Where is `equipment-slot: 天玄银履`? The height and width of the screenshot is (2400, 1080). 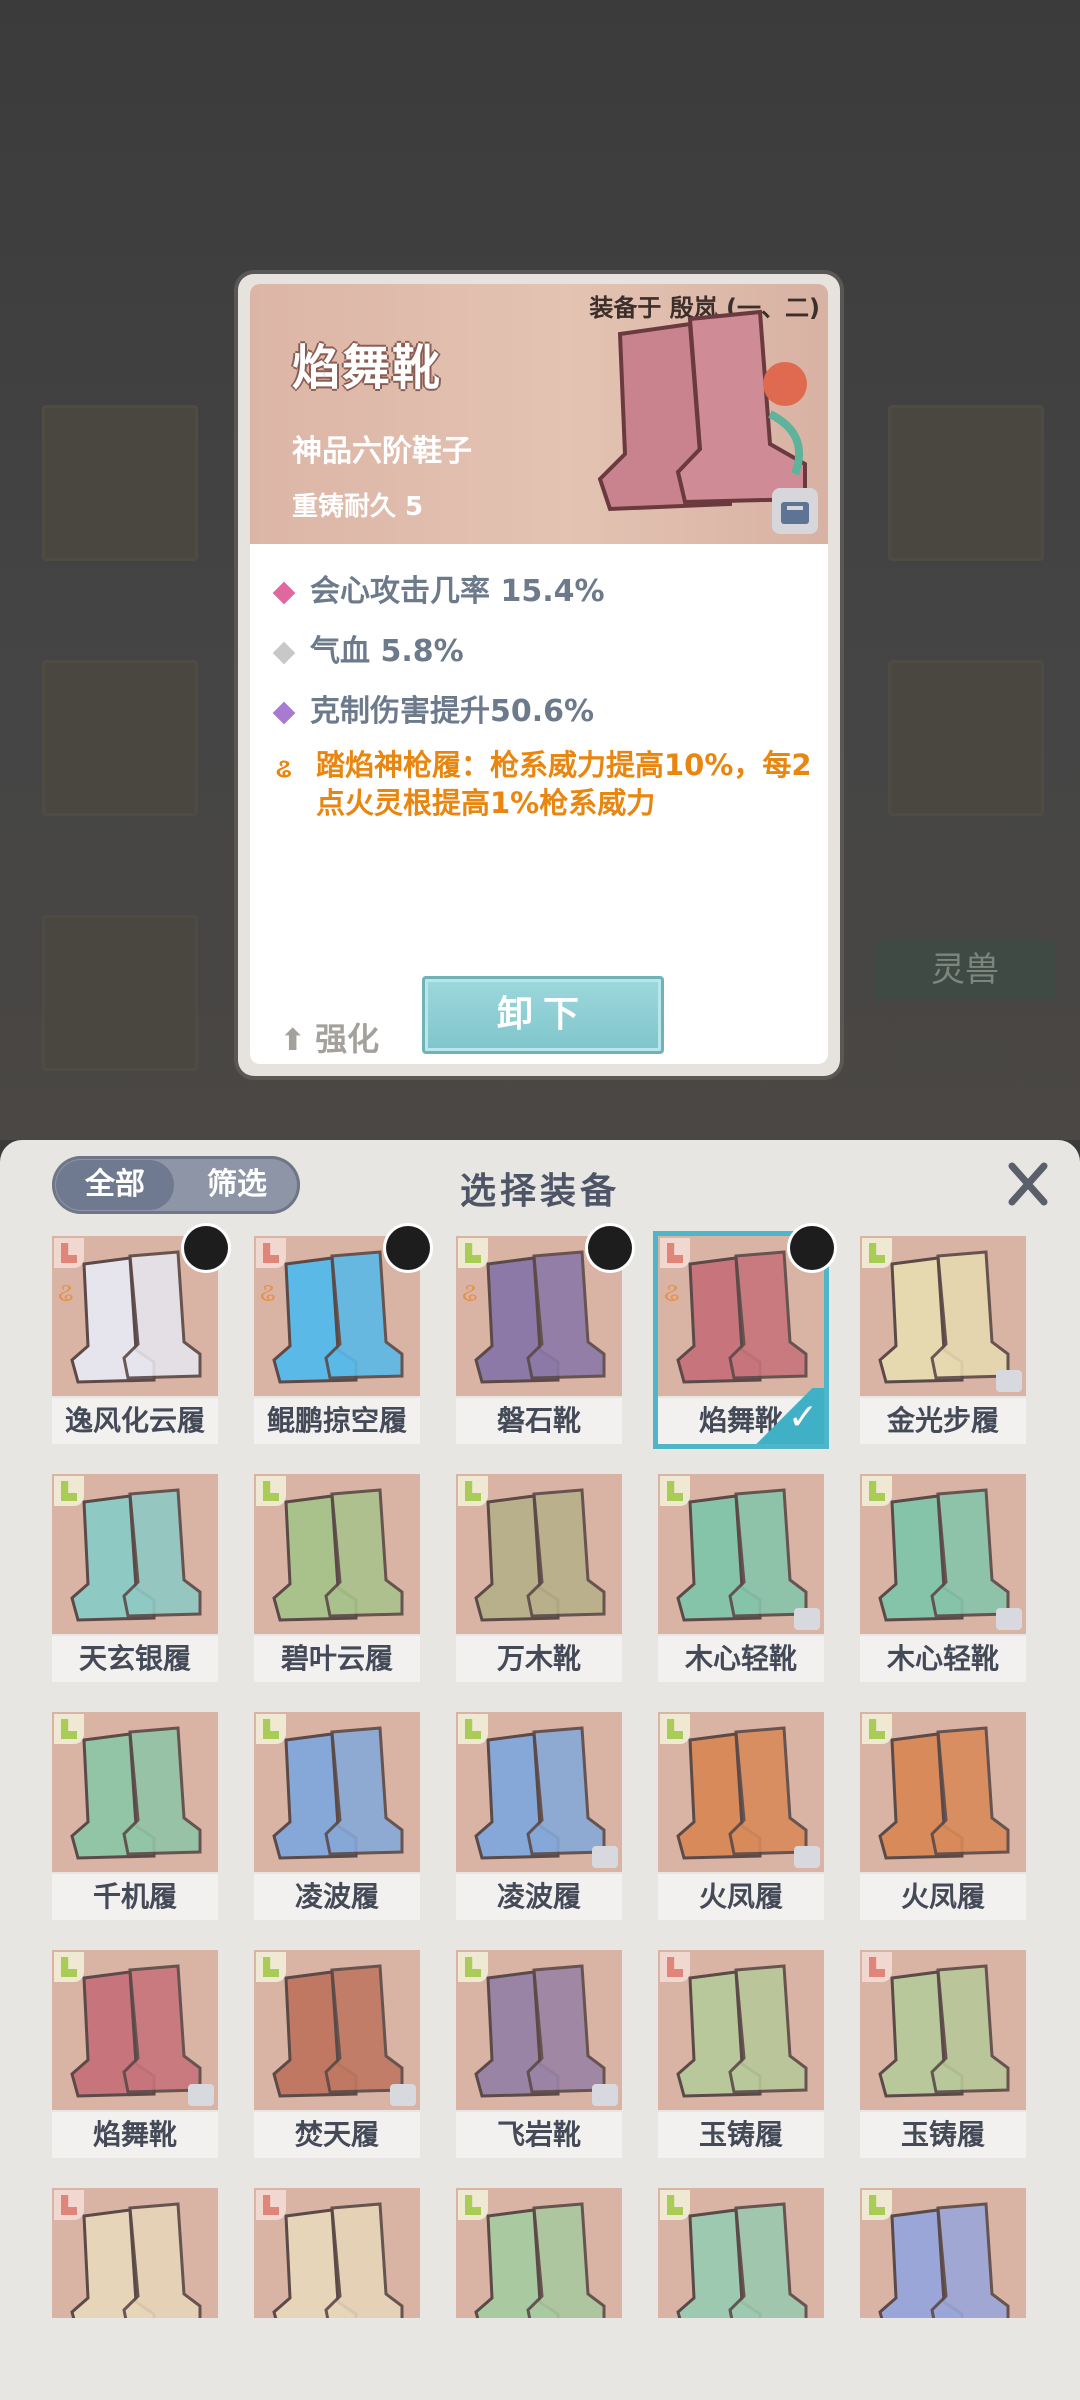 equipment-slot: 天玄银履 is located at coordinates (135, 1578).